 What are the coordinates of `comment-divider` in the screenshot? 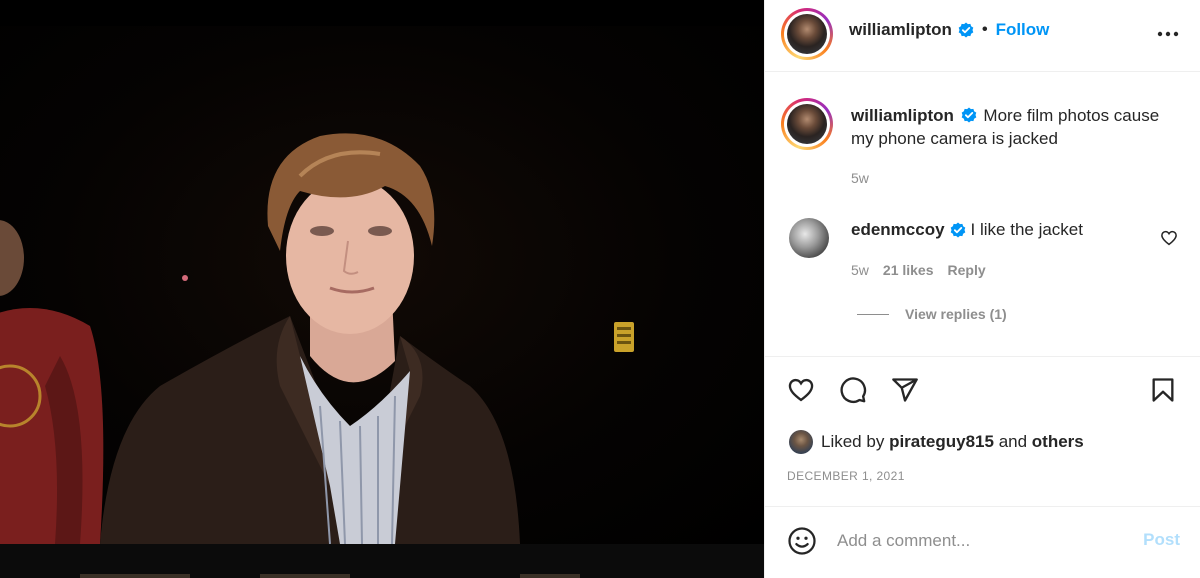 It's located at (982, 506).